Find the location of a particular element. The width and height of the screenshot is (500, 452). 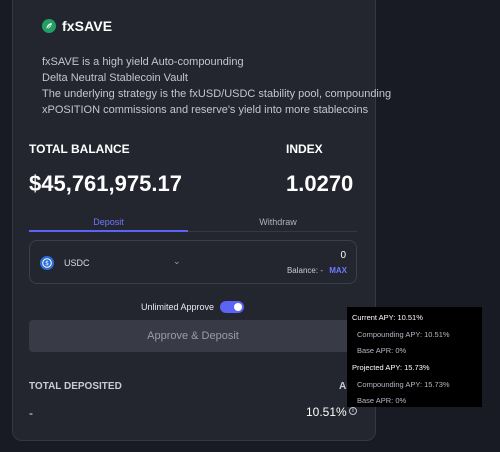

total-deposited-label: TOTAL DEPOSITED is located at coordinates (75, 386).